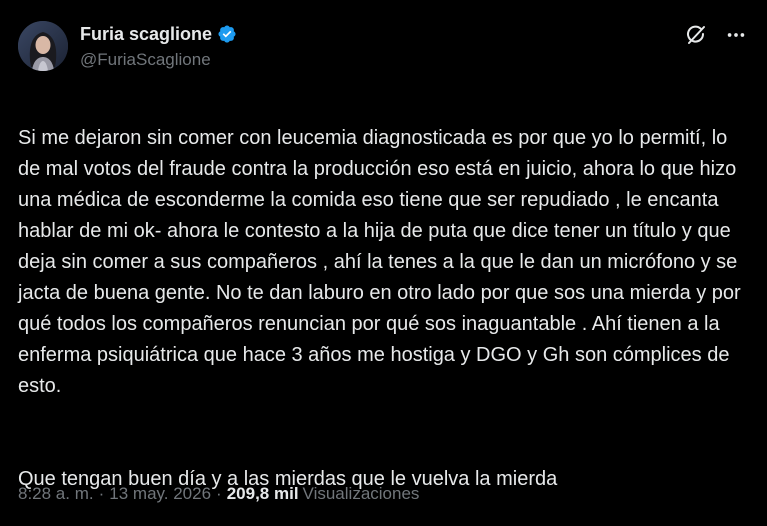 This screenshot has width=767, height=526. Describe the element at coordinates (361, 494) in the screenshot. I see `views-label: Visualizaciones` at that location.